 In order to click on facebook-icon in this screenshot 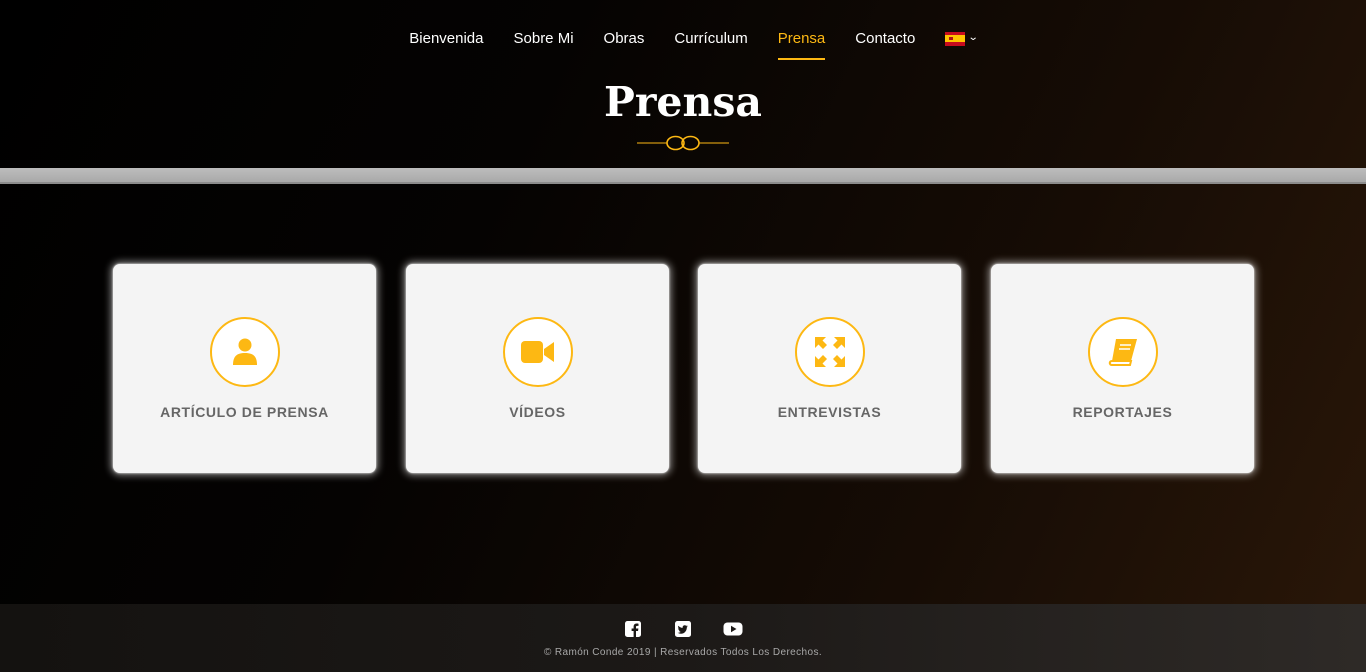, I will do `click(633, 629)`.